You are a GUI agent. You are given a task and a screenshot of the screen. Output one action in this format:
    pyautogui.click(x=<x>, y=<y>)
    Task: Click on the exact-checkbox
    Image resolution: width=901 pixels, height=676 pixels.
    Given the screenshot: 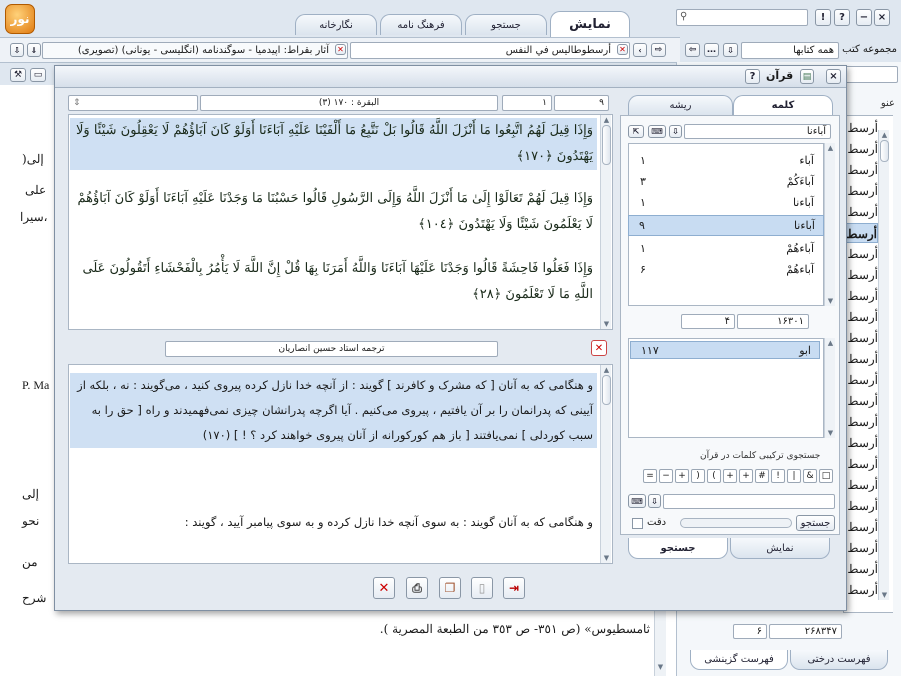 What is the action you would take?
    pyautogui.click(x=637, y=523)
    